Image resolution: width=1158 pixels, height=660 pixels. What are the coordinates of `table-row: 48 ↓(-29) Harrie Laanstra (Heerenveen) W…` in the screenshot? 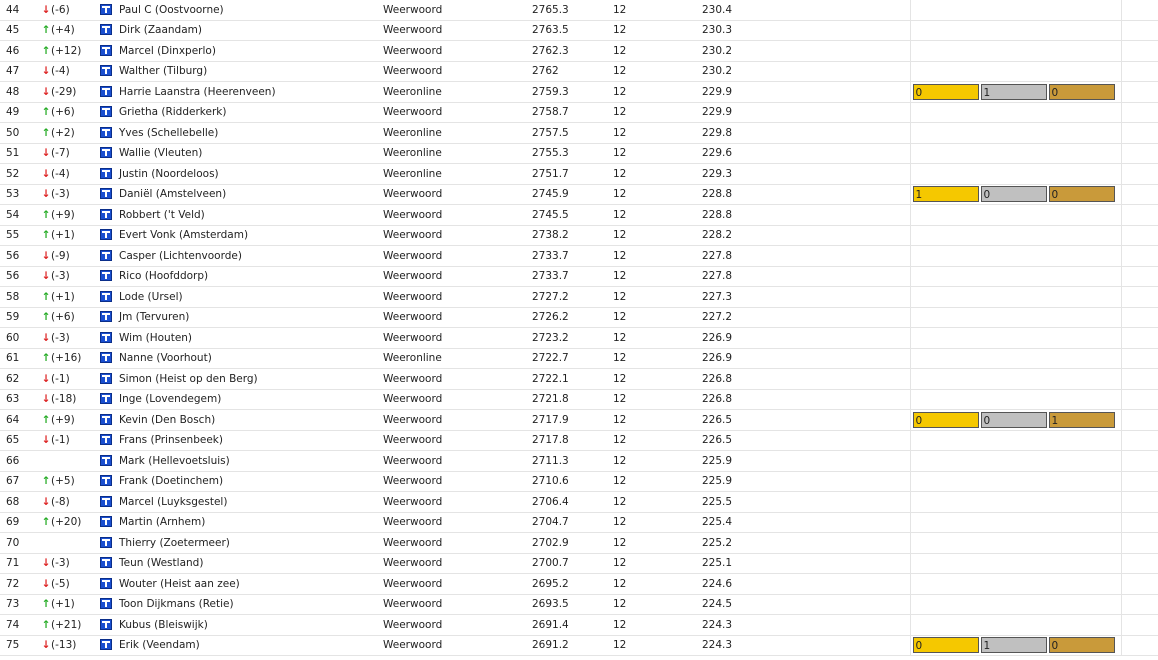 It's located at (579, 92).